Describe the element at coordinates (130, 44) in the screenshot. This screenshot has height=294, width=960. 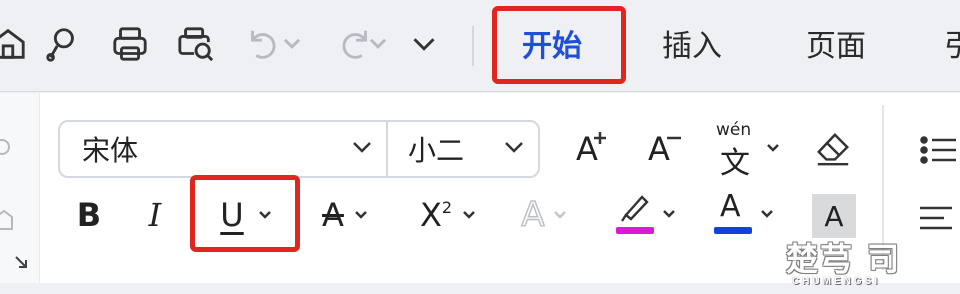
I see `print-icon` at that location.